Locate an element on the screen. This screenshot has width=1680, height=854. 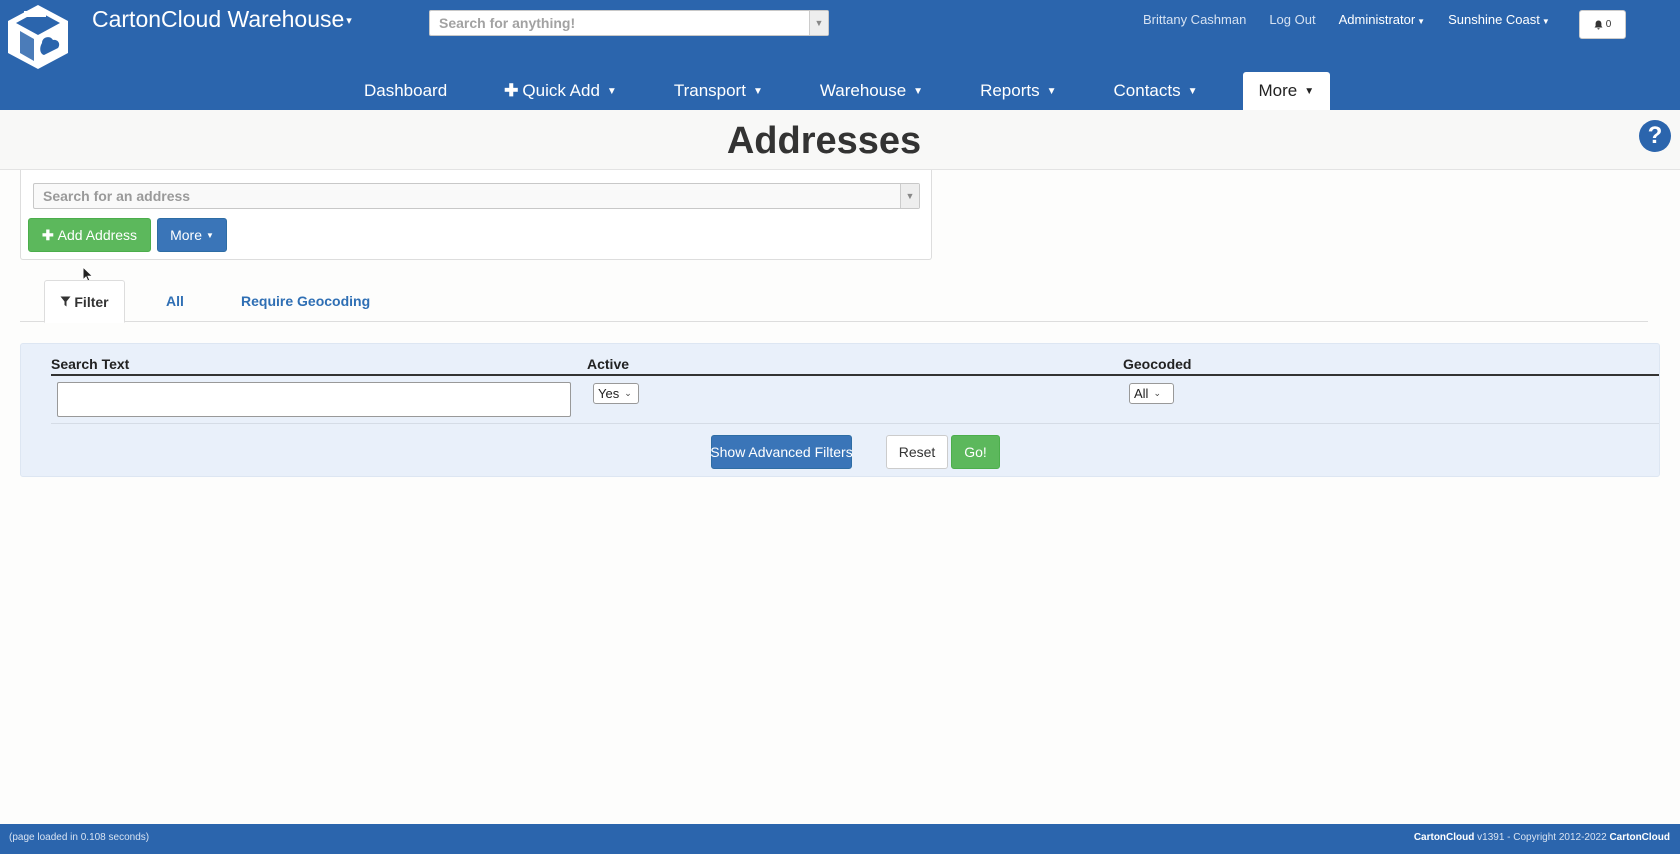
global-search-select: ▼ is located at coordinates (629, 23).